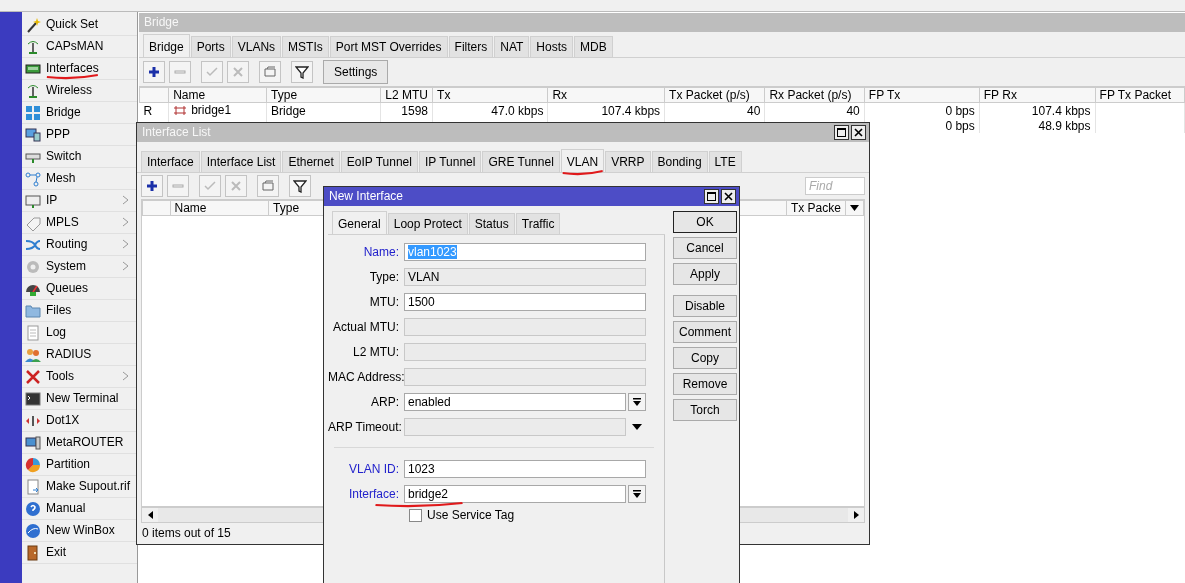 This screenshot has width=1185, height=583. Describe the element at coordinates (311, 162) in the screenshot. I see `tab: Ethernet` at that location.